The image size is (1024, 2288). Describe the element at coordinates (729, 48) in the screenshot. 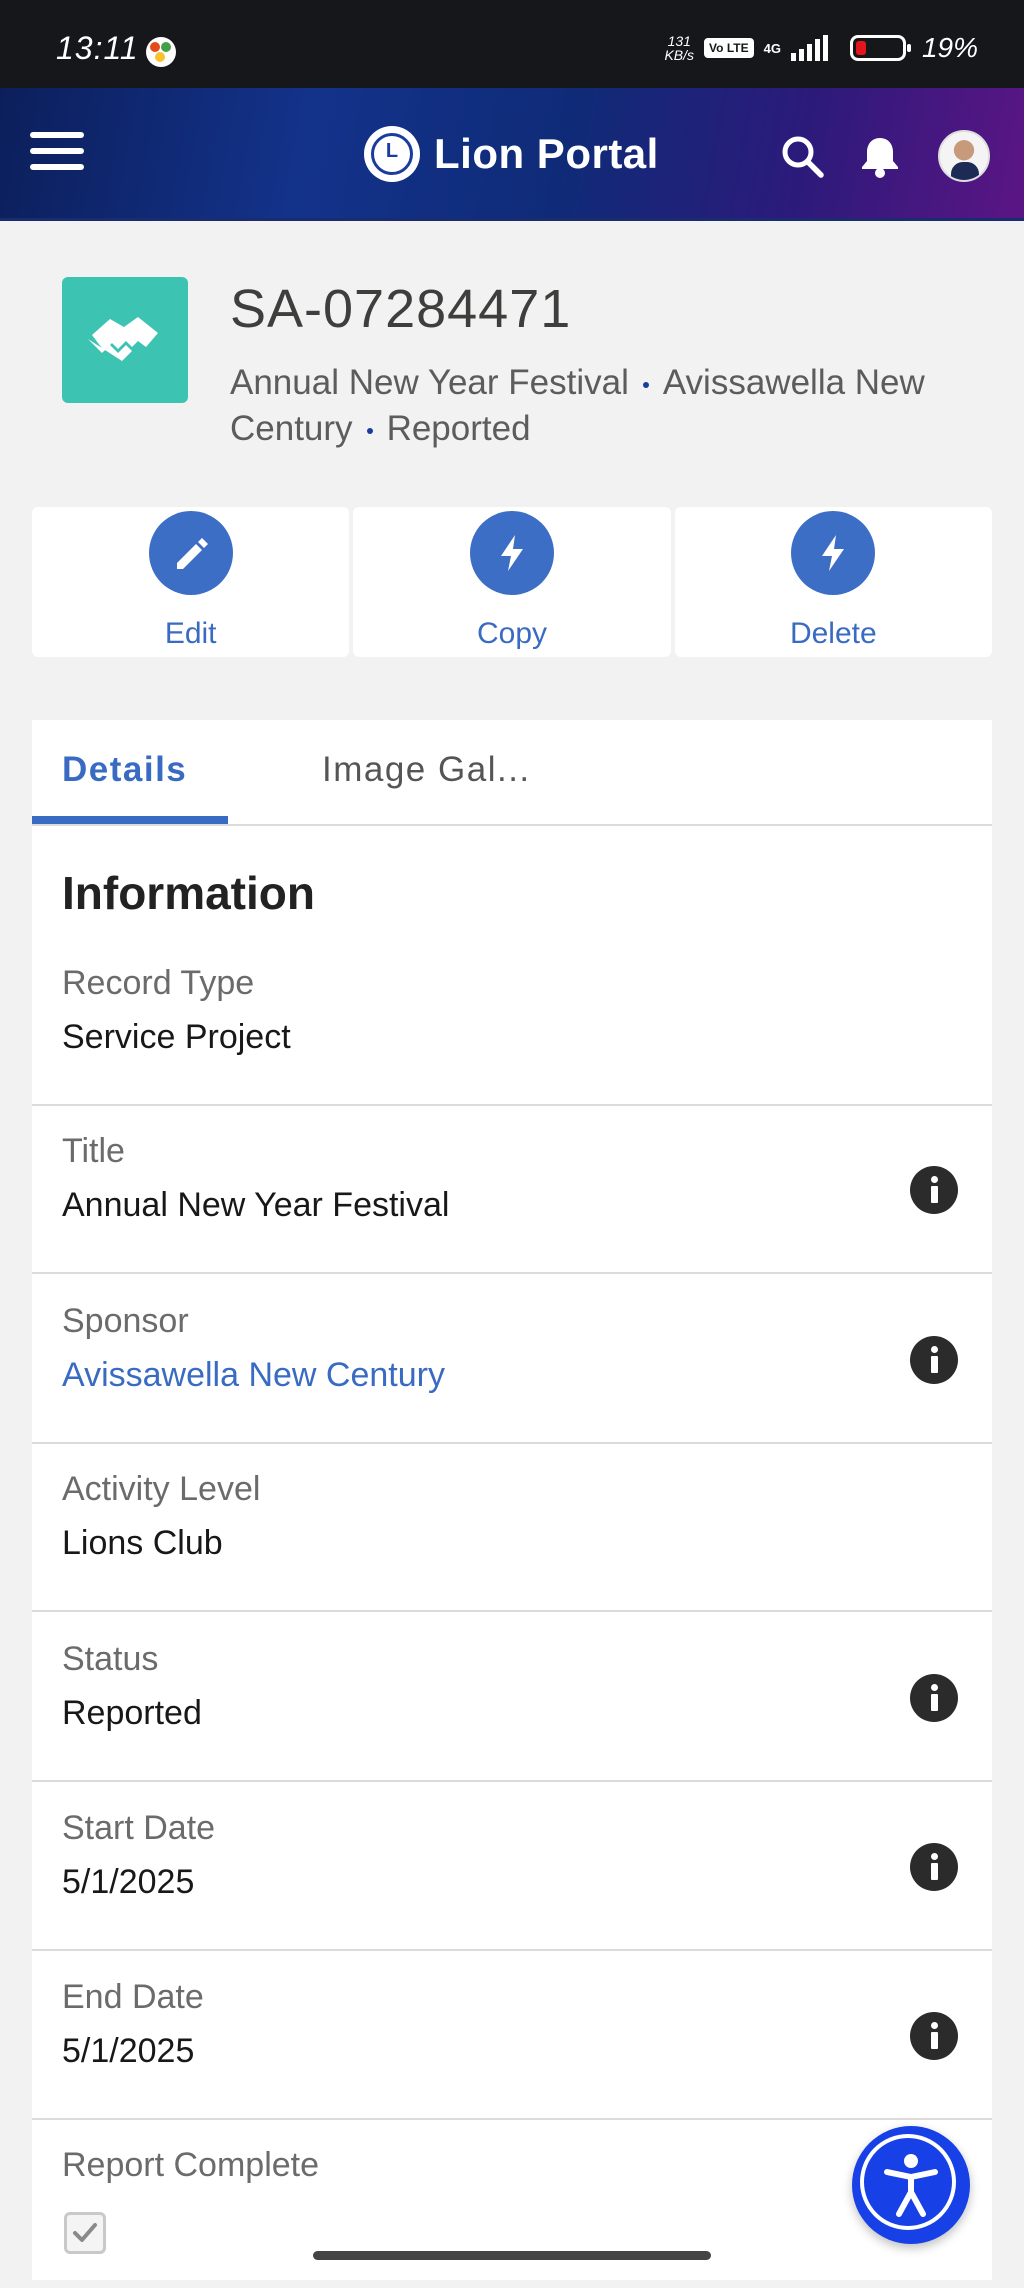

I see `volte-icon: Vo LTE` at that location.